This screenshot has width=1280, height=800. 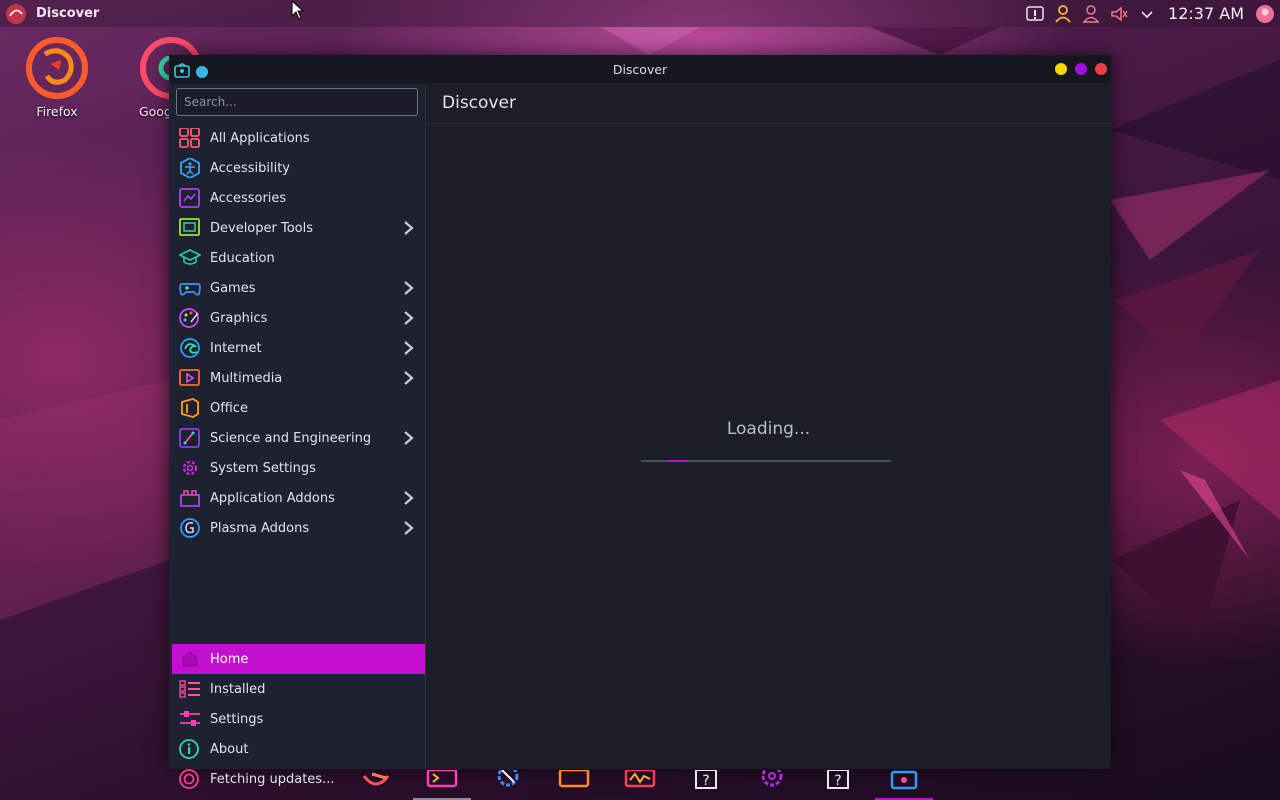 I want to click on titlebar: Discover, so click(x=640, y=69).